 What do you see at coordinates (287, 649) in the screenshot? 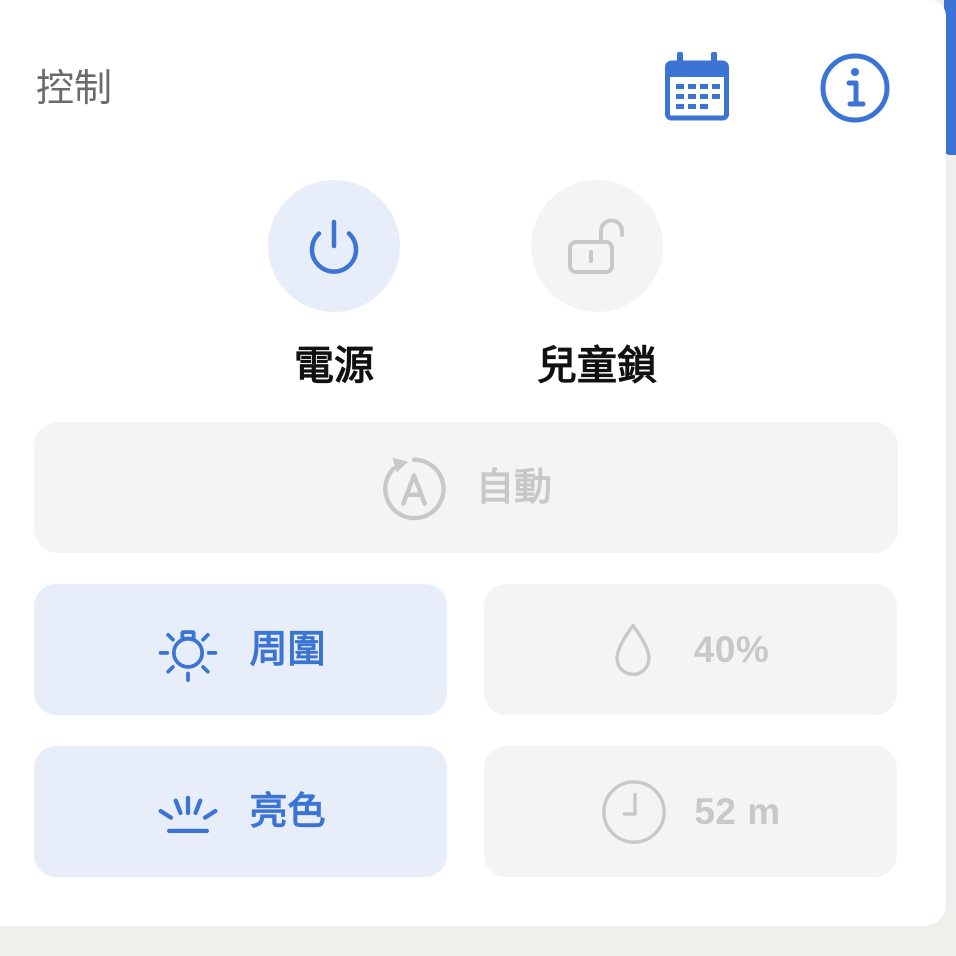
I see `ambient-light-label: 周圍` at bounding box center [287, 649].